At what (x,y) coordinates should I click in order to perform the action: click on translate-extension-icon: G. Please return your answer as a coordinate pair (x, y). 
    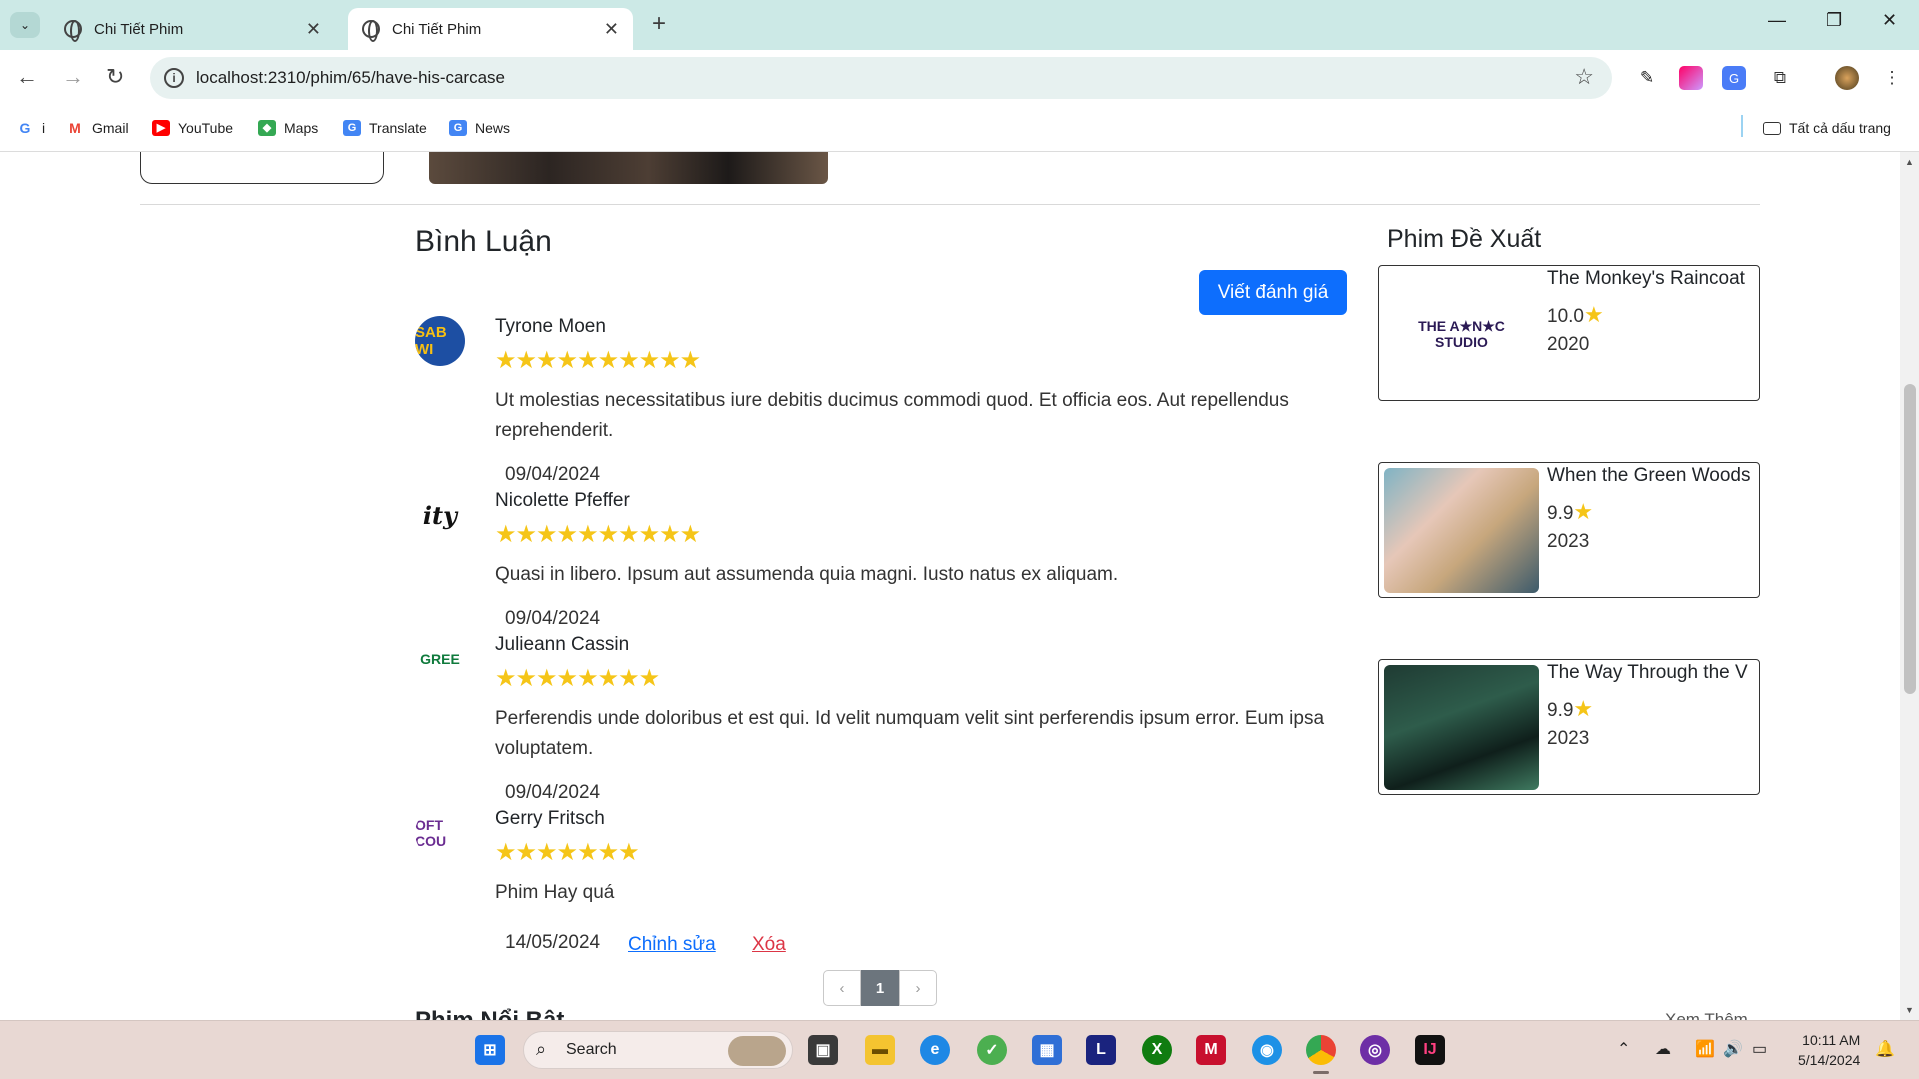
    Looking at the image, I should click on (1734, 78).